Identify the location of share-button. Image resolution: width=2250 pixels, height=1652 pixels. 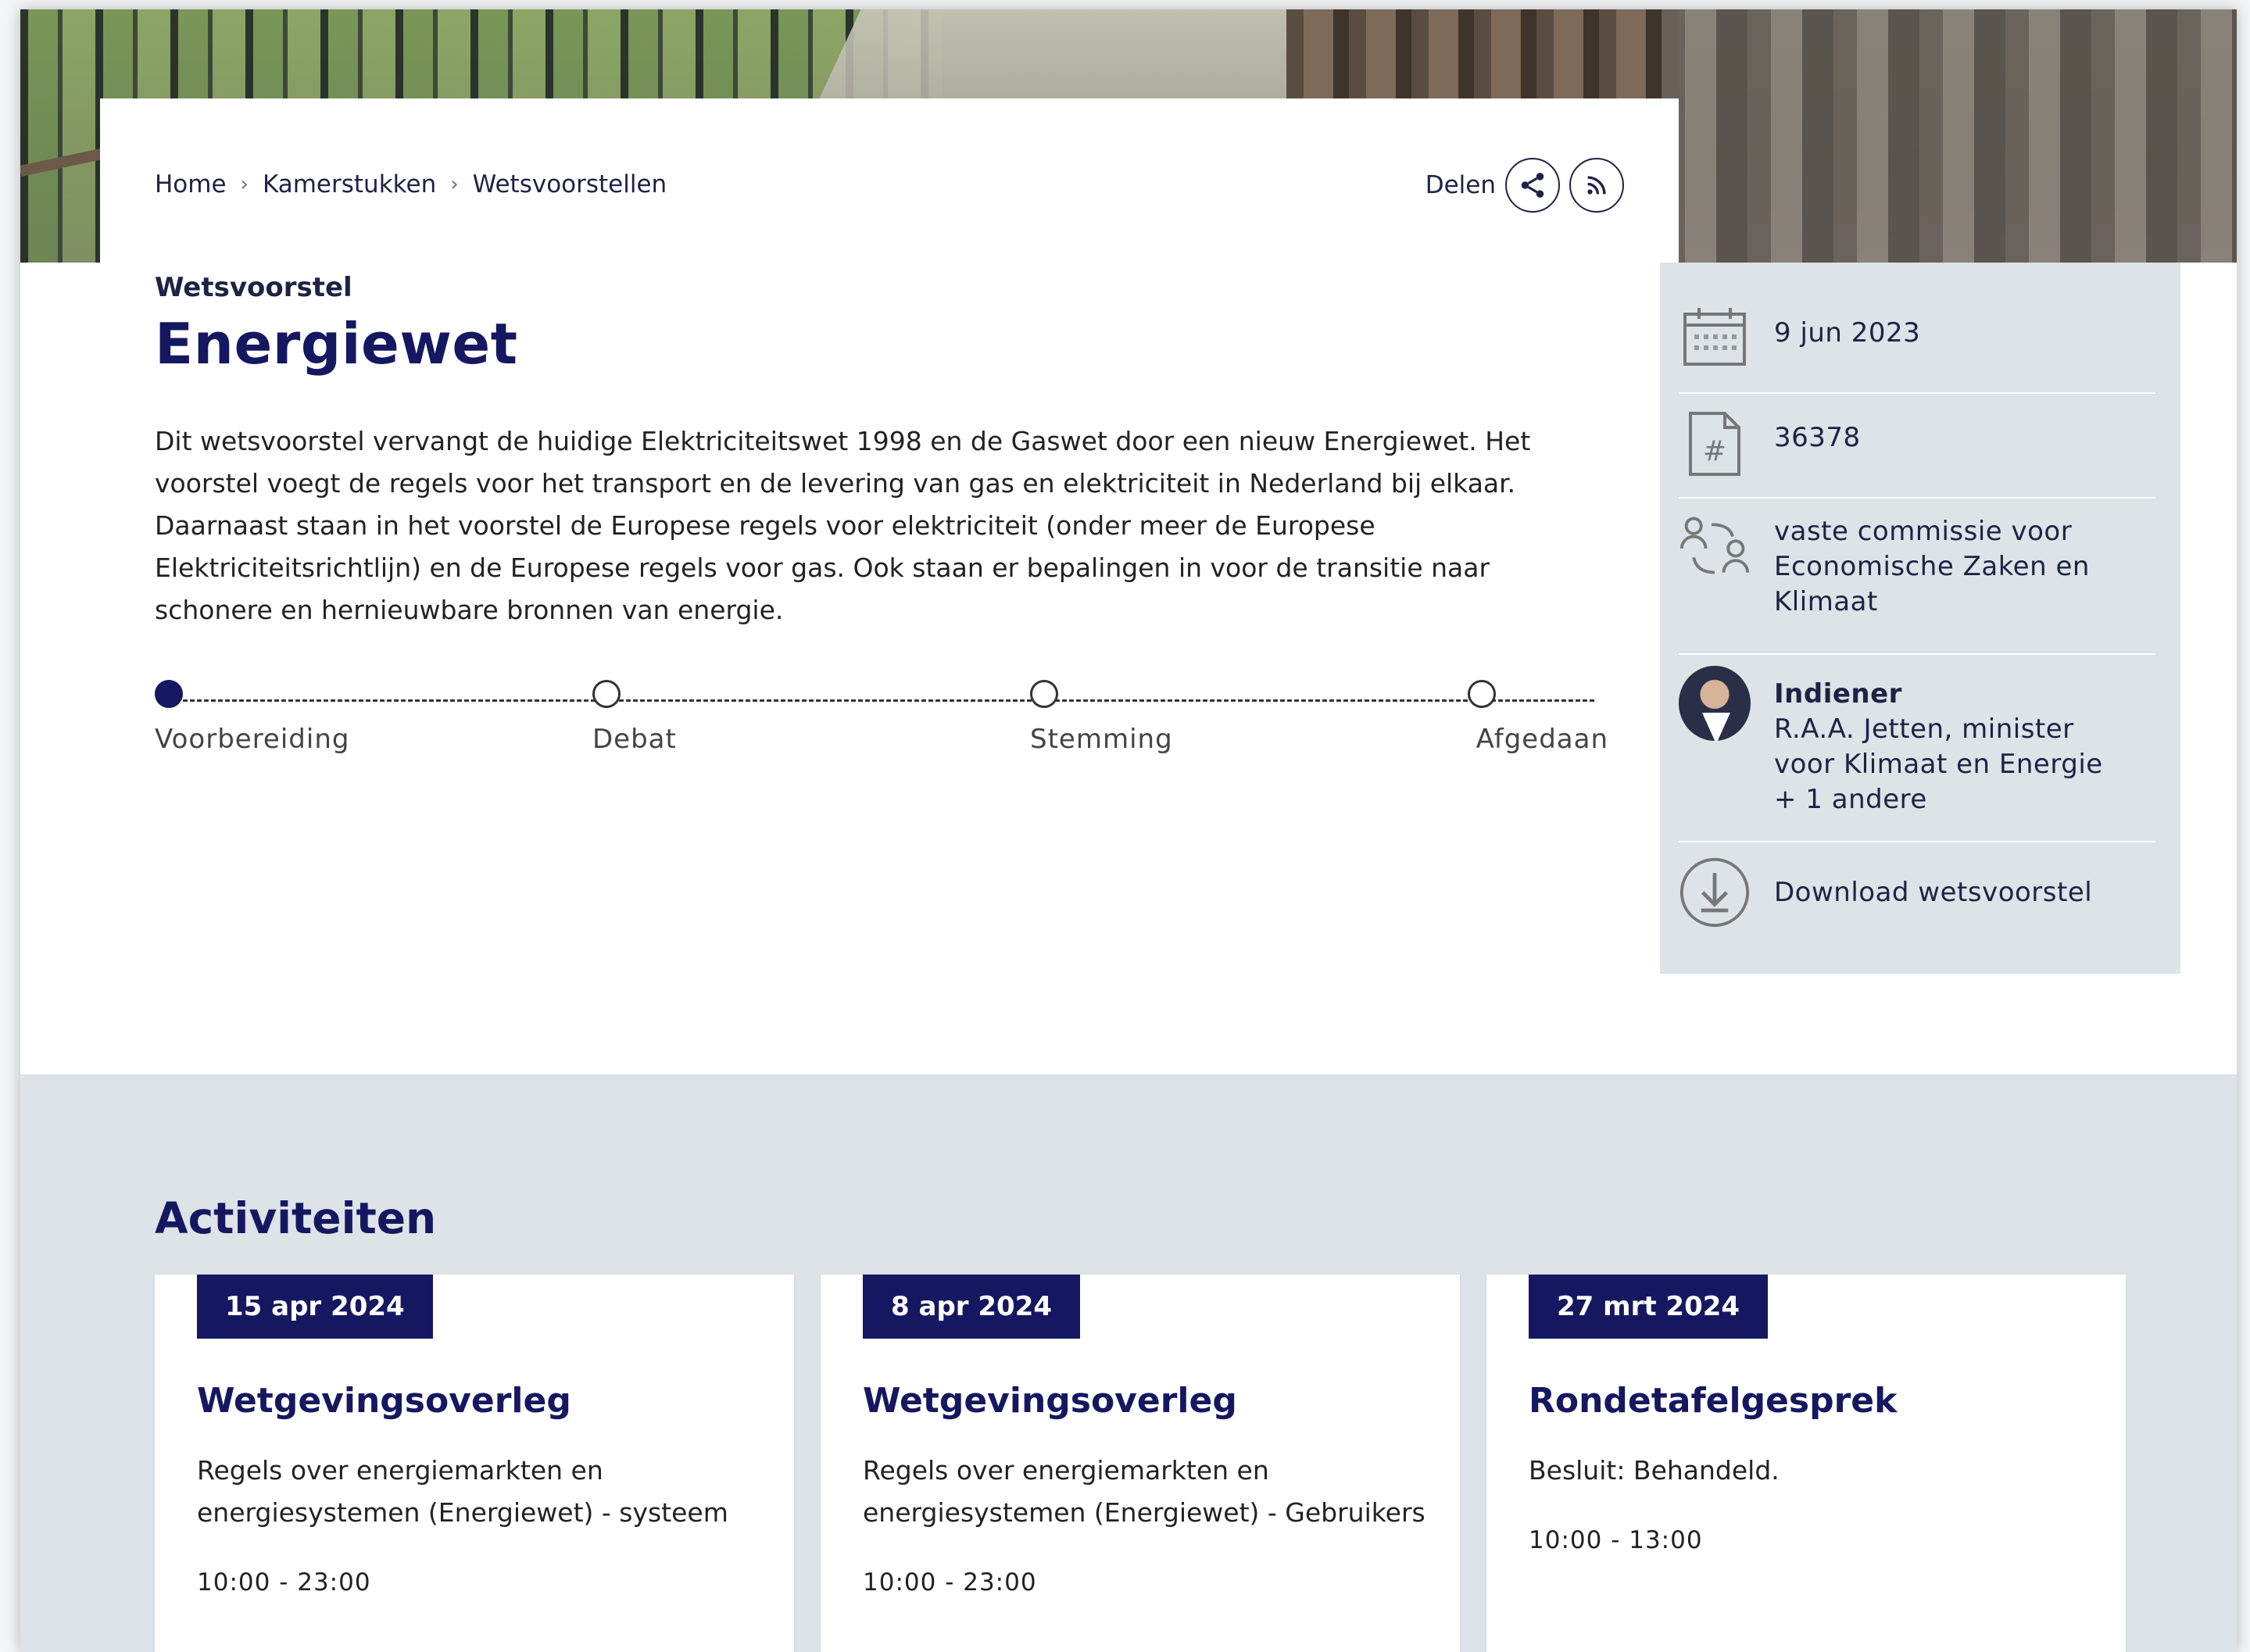
(1532, 185).